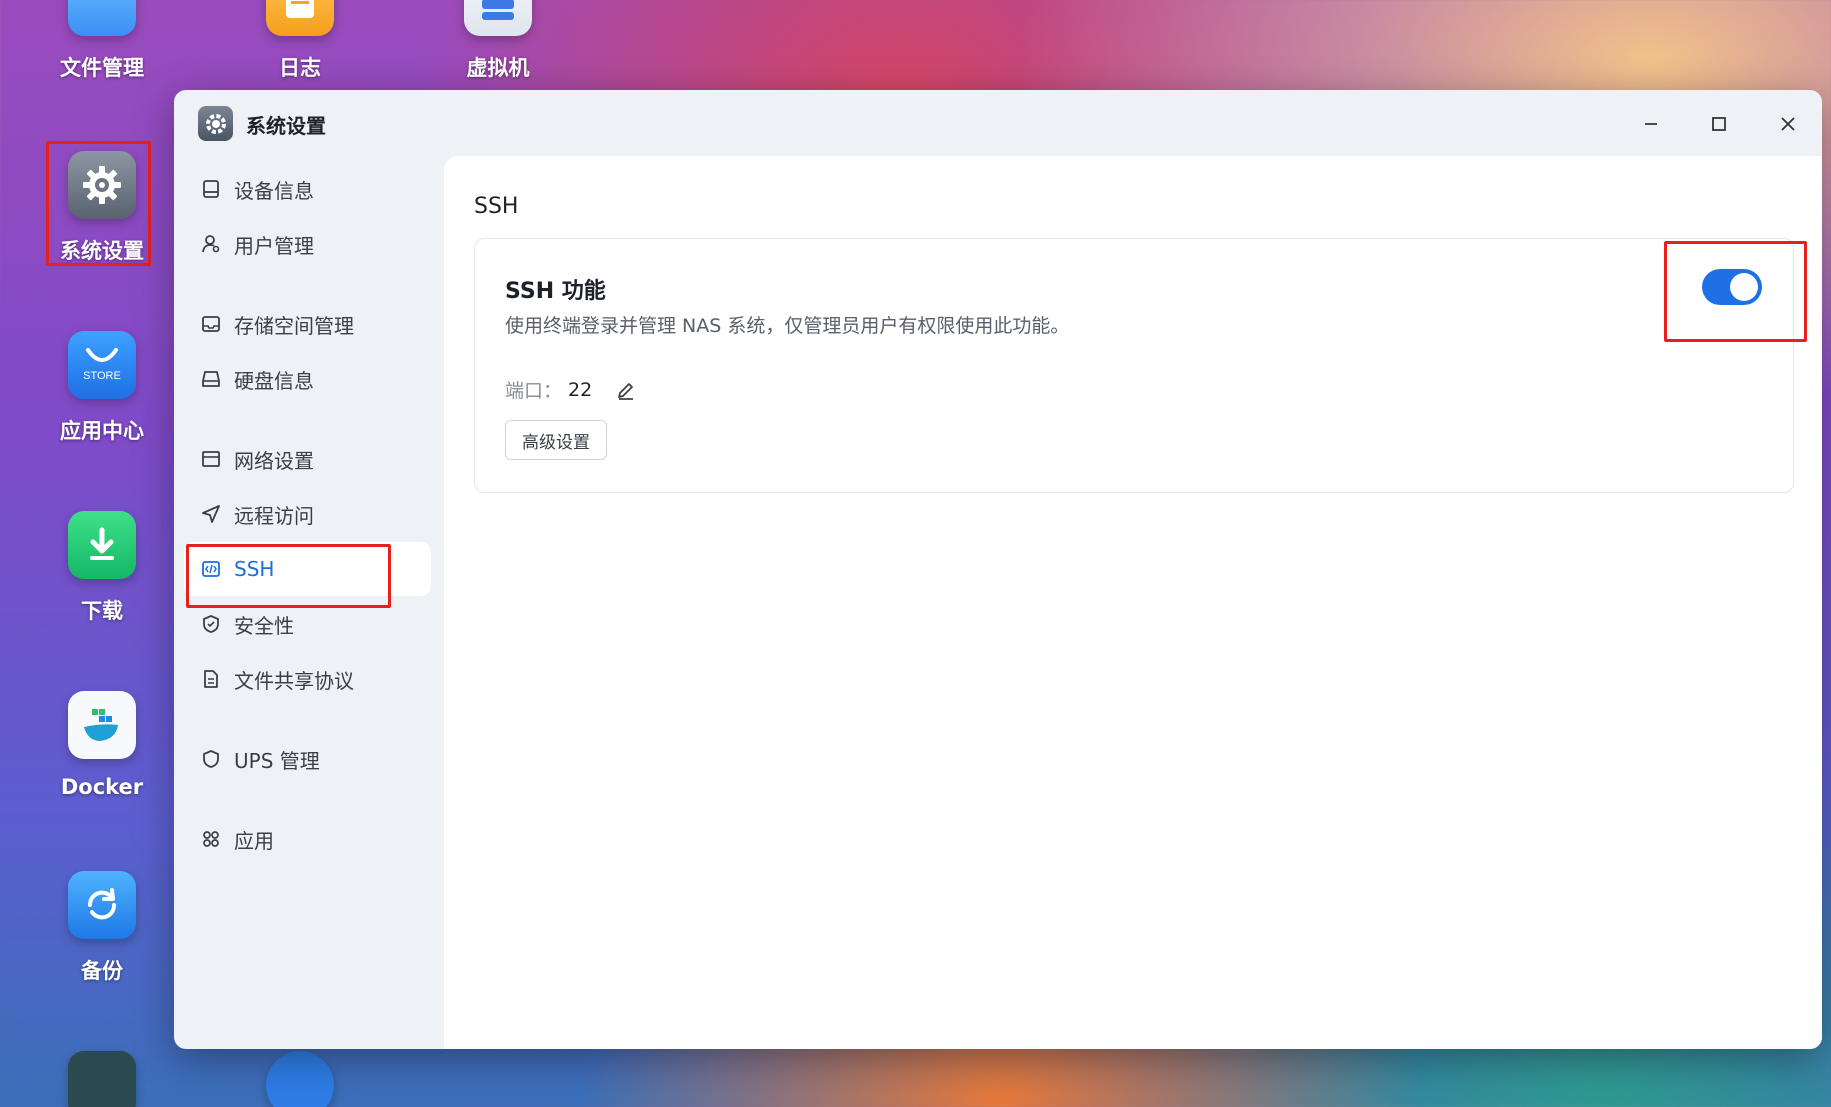 The image size is (1831, 1107). What do you see at coordinates (300, 18) in the screenshot?
I see `log-icon` at bounding box center [300, 18].